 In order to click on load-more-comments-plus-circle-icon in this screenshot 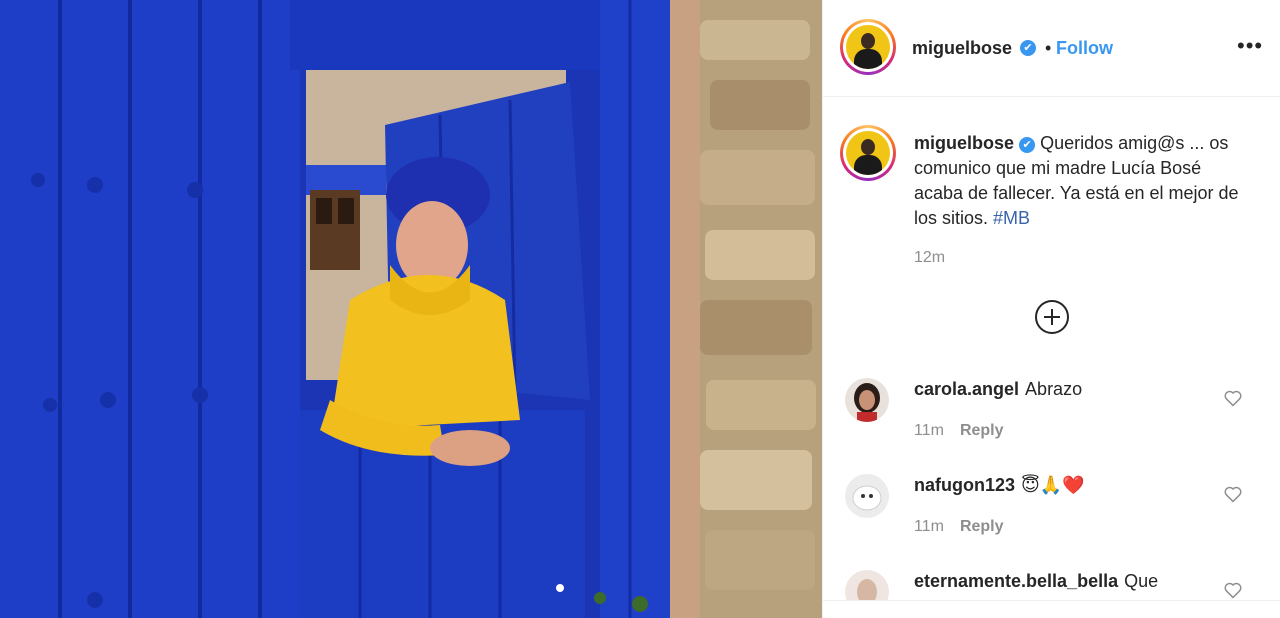, I will do `click(1052, 317)`.